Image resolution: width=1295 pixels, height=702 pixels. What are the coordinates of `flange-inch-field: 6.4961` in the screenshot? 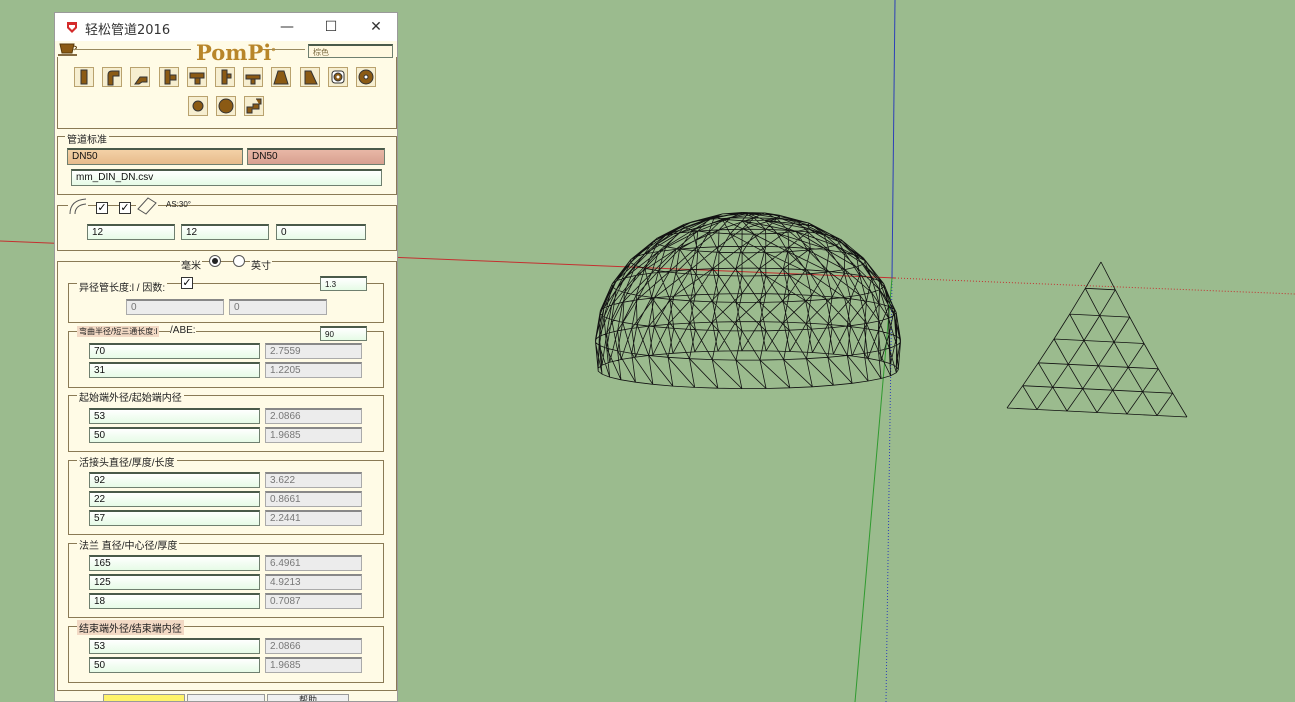 It's located at (313, 563).